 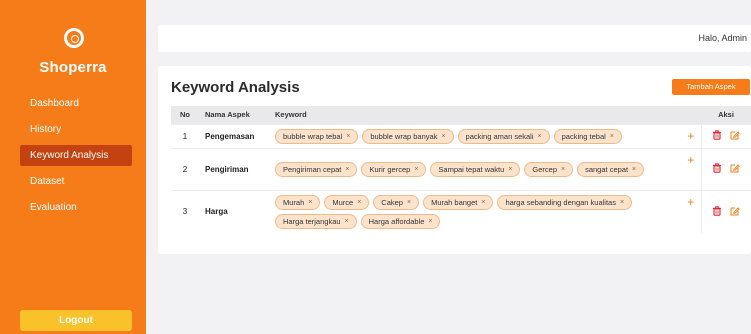 What do you see at coordinates (291, 115) in the screenshot?
I see `column-header-keyword: Keyword` at bounding box center [291, 115].